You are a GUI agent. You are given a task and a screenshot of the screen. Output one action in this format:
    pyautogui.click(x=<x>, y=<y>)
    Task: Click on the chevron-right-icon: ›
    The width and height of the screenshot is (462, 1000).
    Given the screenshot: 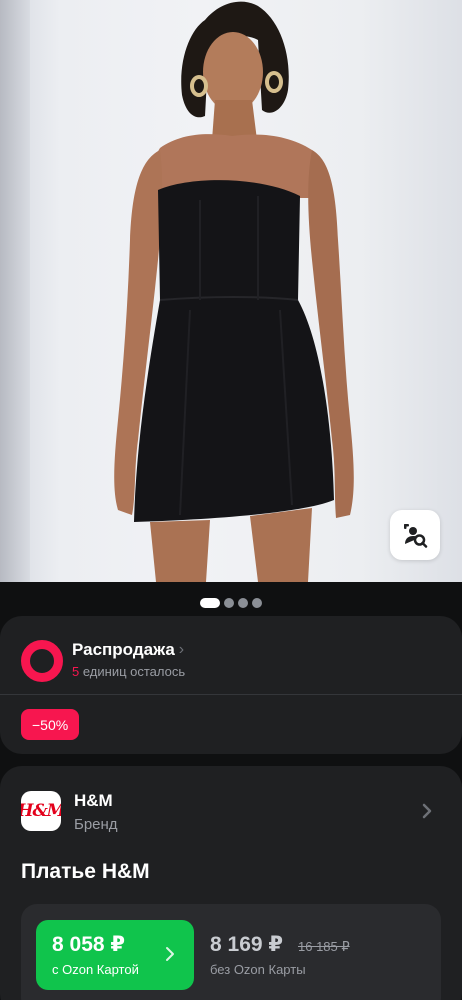 What is the action you would take?
    pyautogui.click(x=181, y=649)
    